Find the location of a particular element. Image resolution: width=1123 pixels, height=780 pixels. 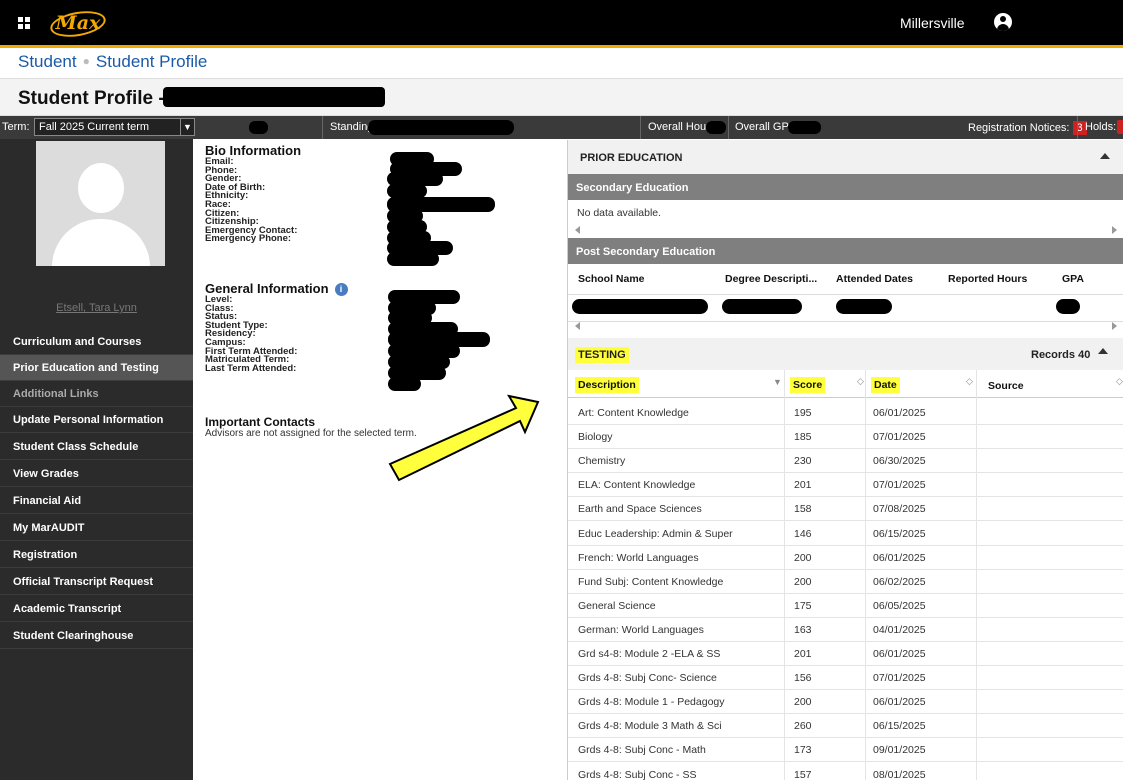

table-row: French: World Languages 200 06/01/2025 is located at coordinates (845, 558).